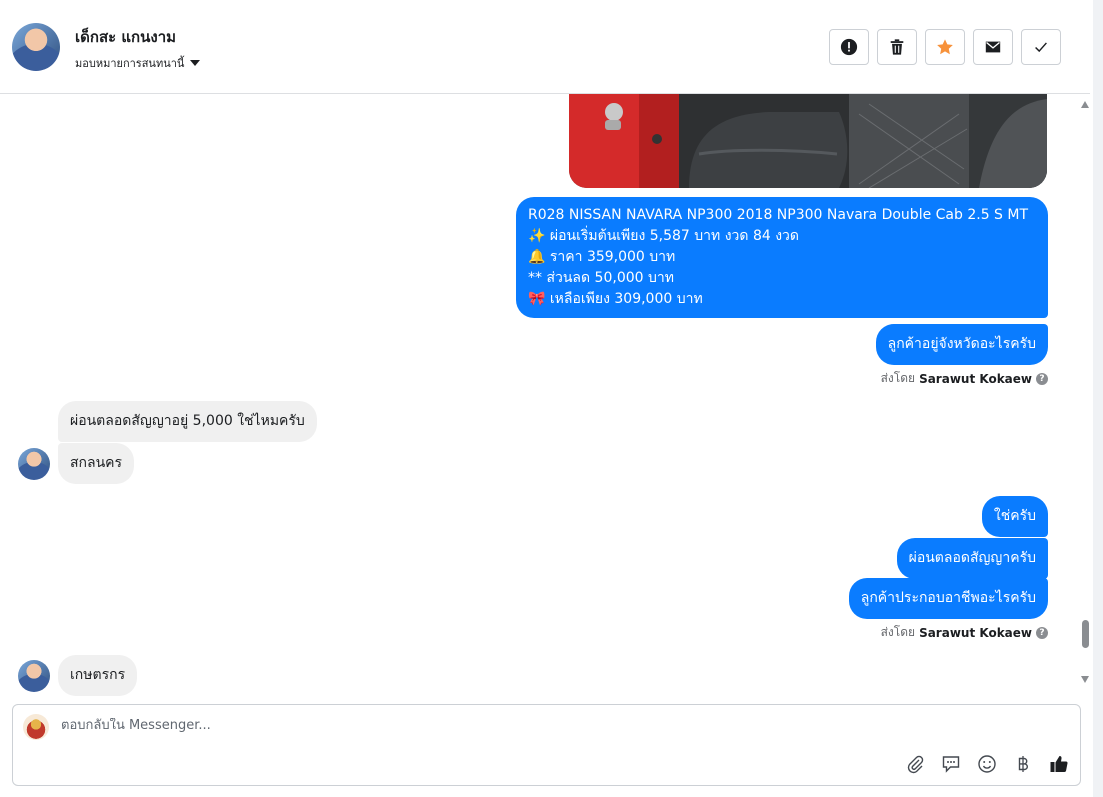 This screenshot has width=1103, height=797. I want to click on delete-button, so click(897, 47).